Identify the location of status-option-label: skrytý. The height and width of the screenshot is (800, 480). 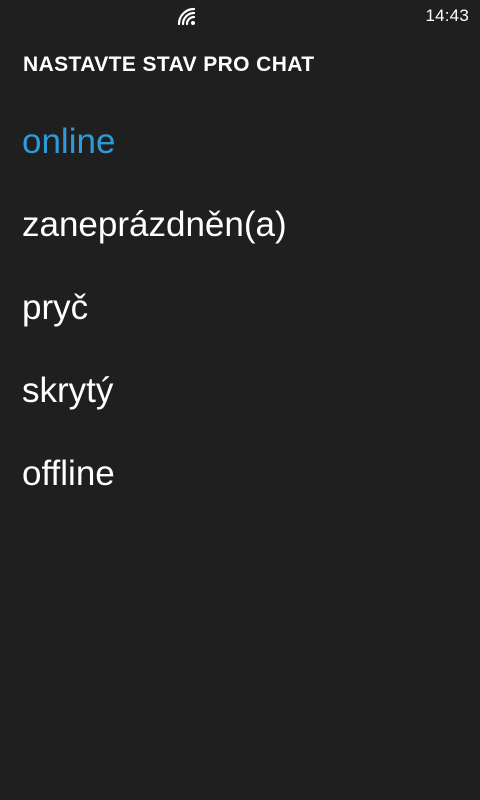
(68, 390).